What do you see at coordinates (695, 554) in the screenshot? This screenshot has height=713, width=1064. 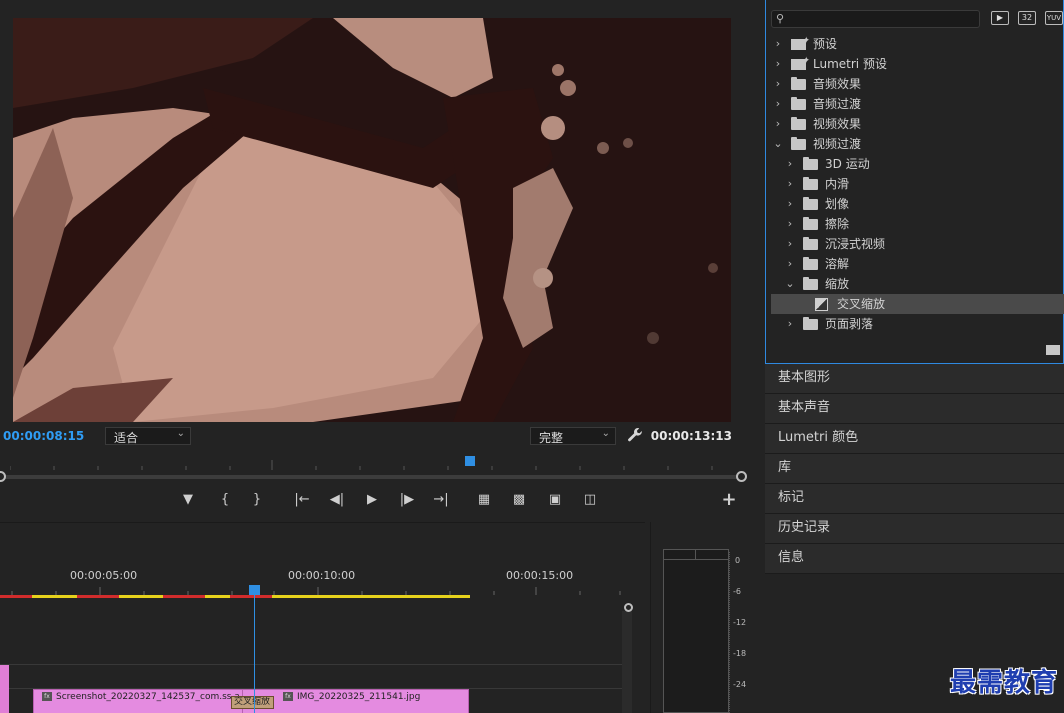 I see `meter-channel-divider` at bounding box center [695, 554].